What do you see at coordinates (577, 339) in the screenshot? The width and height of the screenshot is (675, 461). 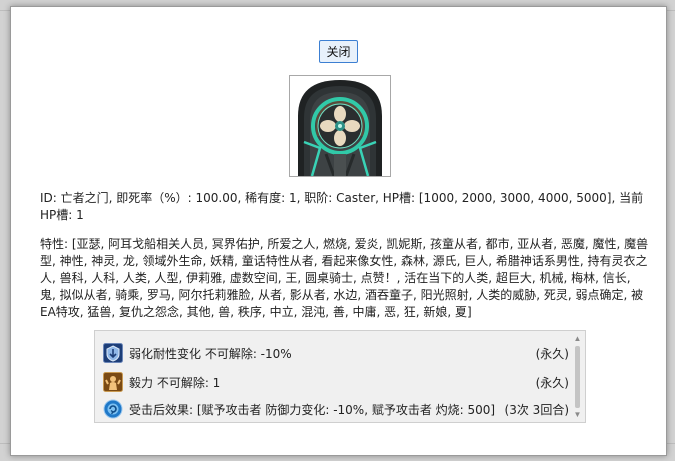 I see `scroll-up-icon: ▲` at bounding box center [577, 339].